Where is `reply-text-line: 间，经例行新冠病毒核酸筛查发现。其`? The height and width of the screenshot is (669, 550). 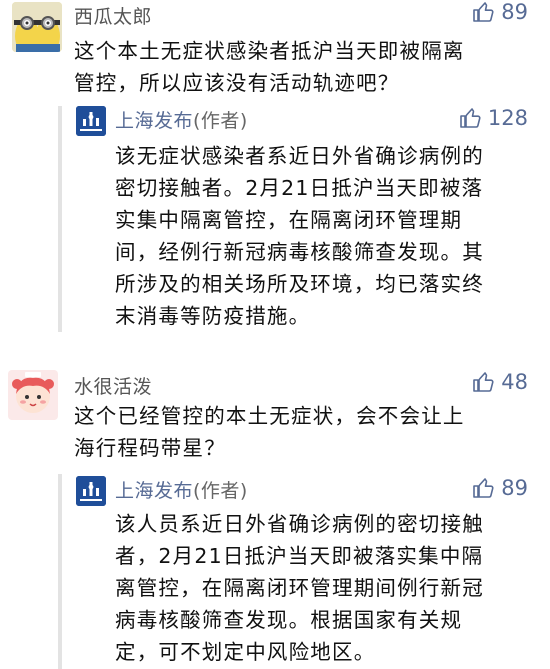 reply-text-line: 间，经例行新冠病毒核酸筛查发现。其 is located at coordinates (299, 252).